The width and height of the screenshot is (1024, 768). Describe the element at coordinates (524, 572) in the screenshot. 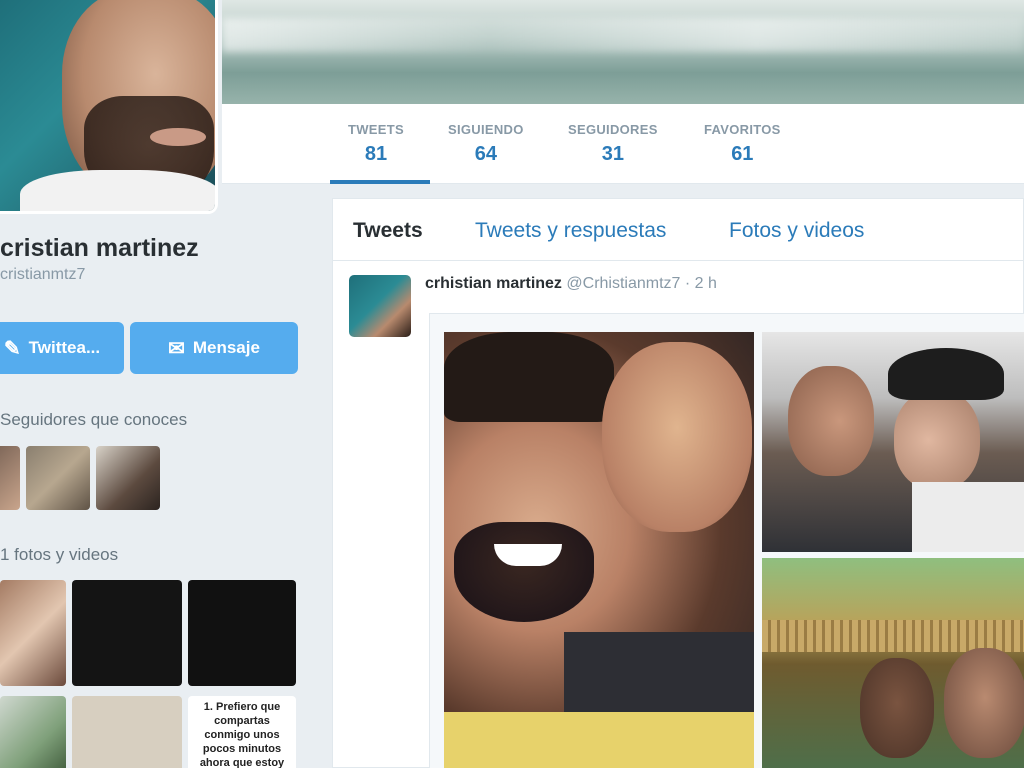

I see `photo-beard` at that location.